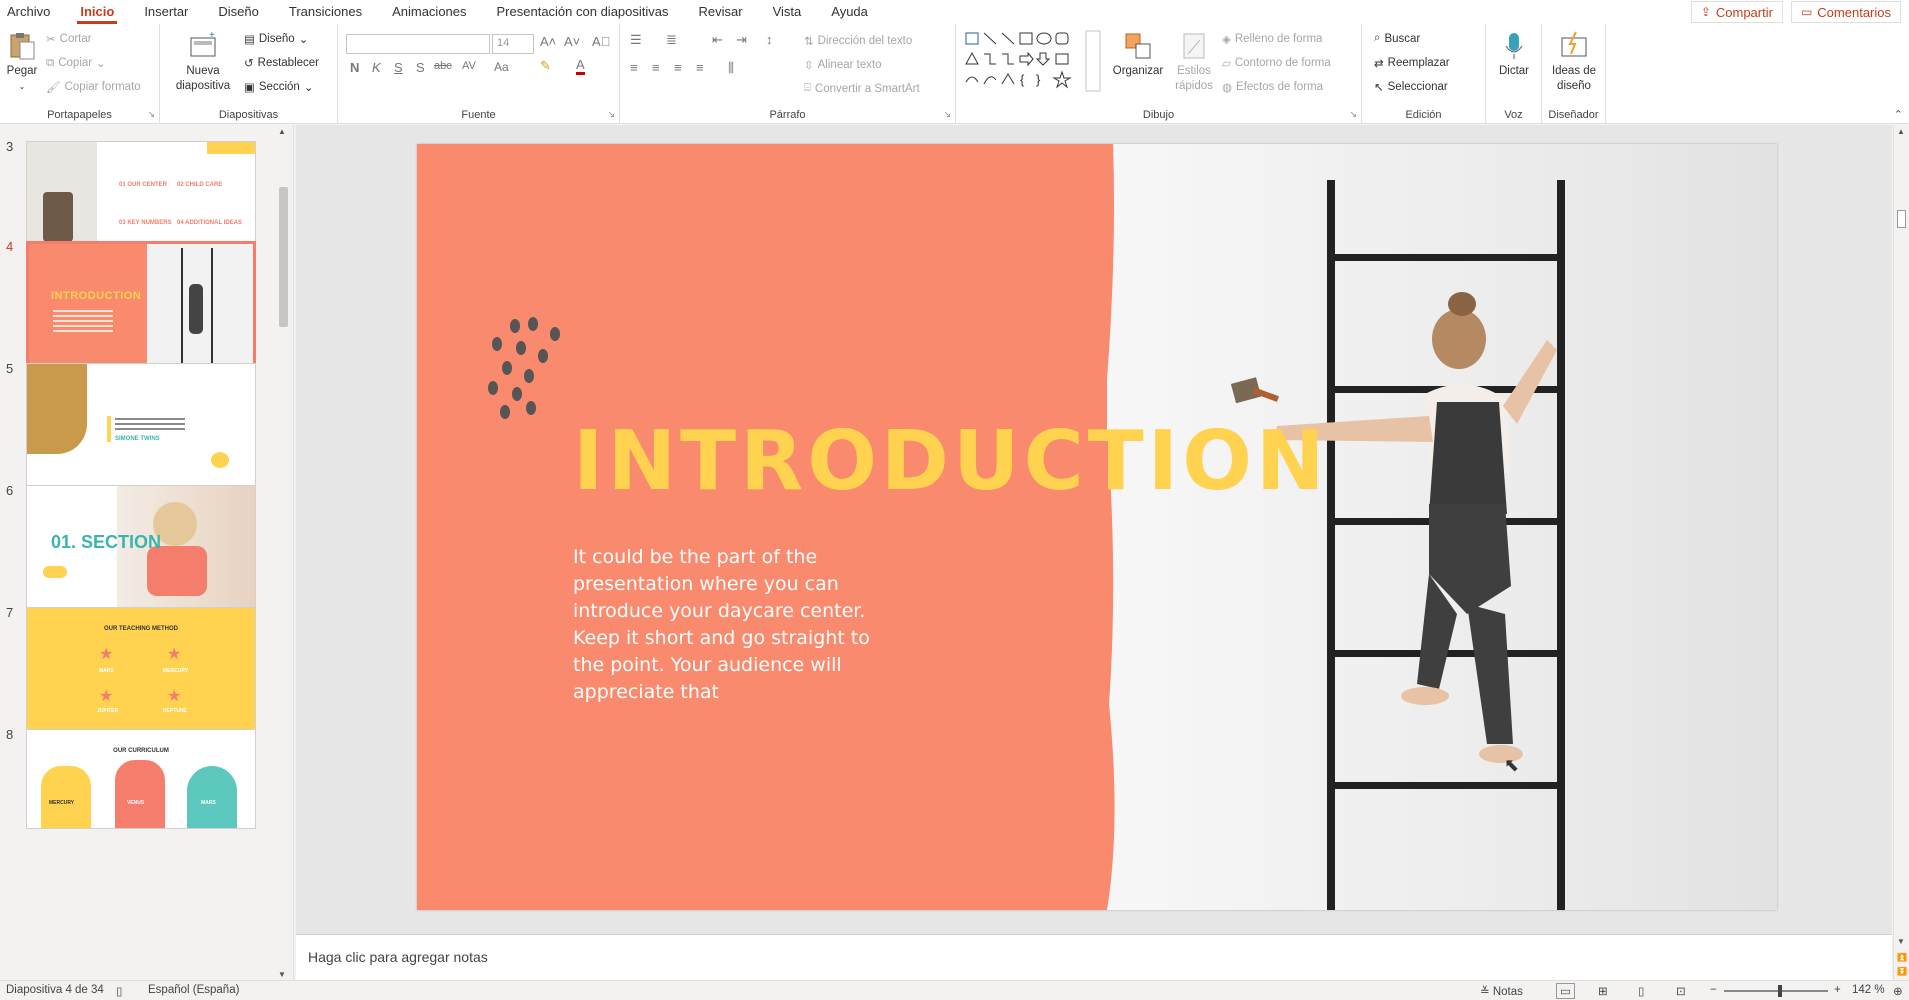 This screenshot has width=1909, height=1000. Describe the element at coordinates (278, 87) in the screenshot. I see `section-button: ▣ Sección ⌄` at that location.